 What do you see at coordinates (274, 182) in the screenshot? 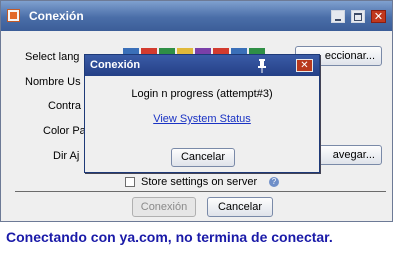
I see `help-icon: ?` at bounding box center [274, 182].